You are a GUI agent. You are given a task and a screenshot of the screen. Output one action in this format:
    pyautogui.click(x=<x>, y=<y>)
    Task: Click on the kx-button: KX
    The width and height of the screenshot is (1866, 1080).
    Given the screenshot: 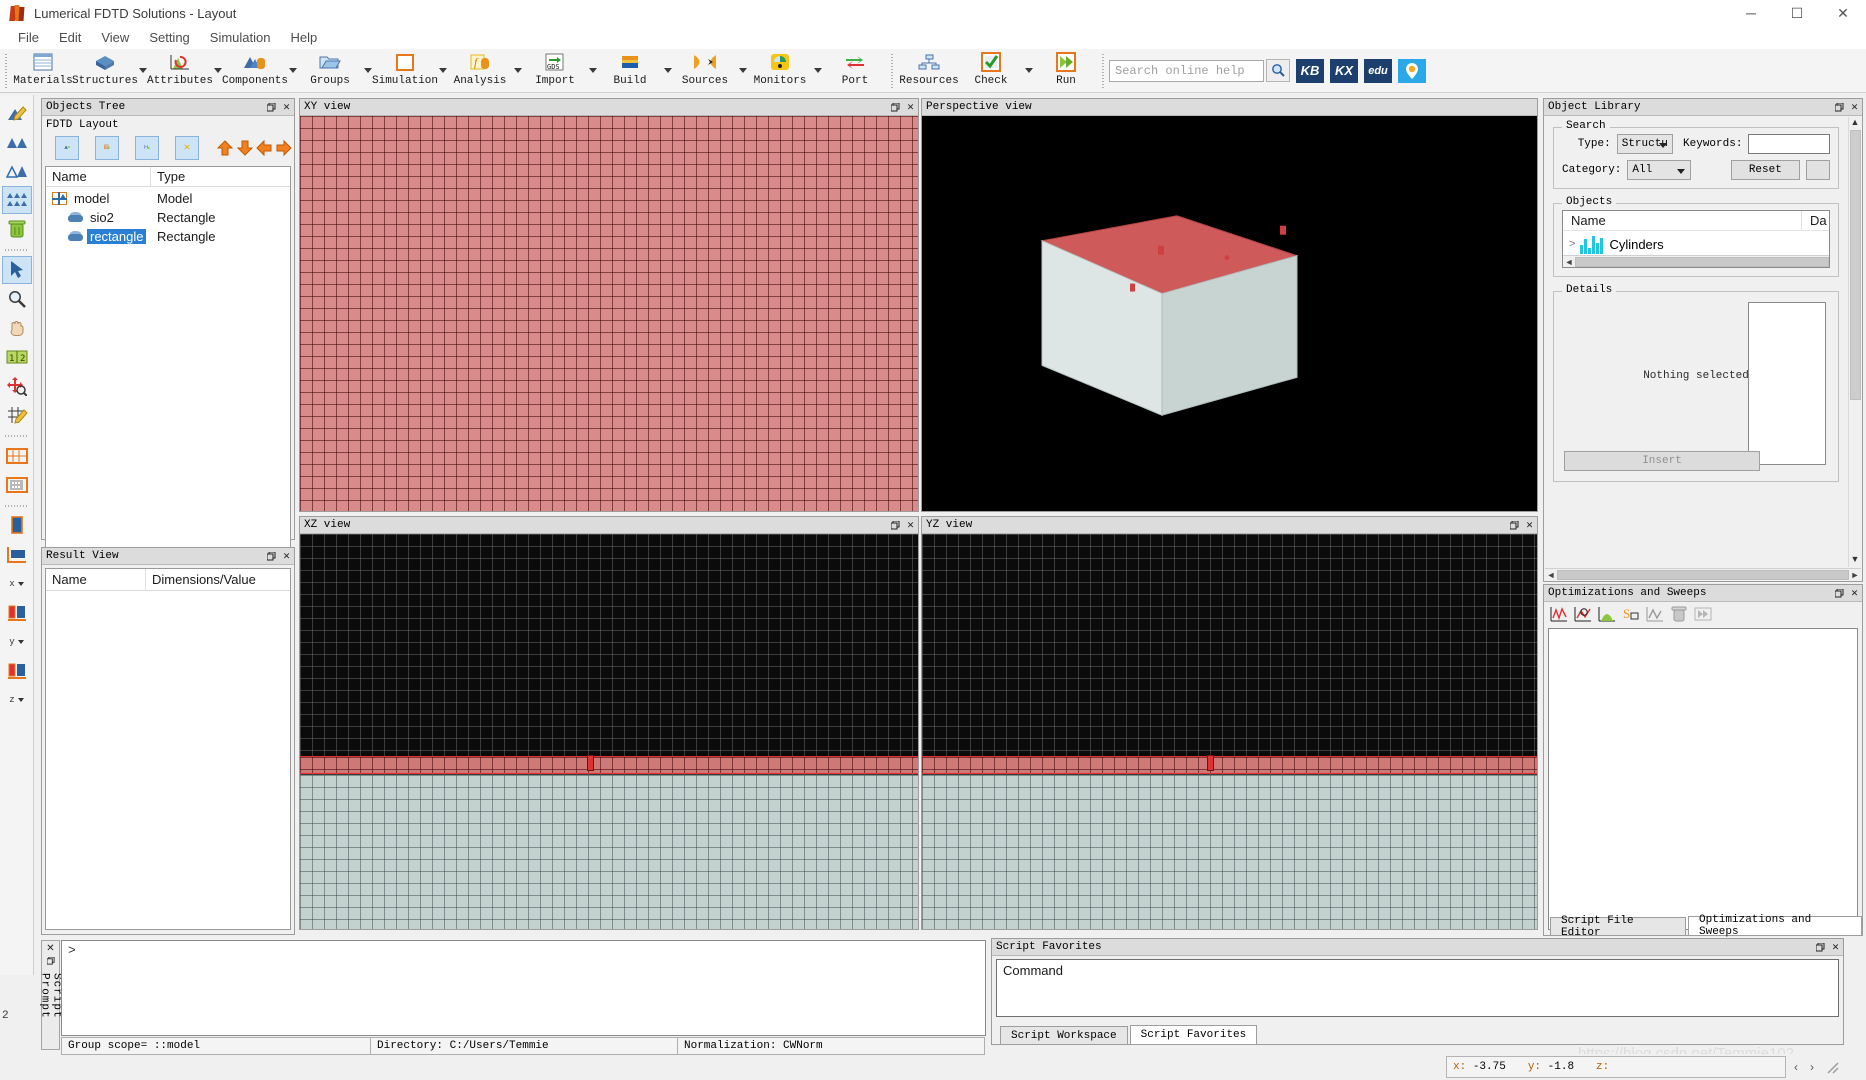 What is the action you would take?
    pyautogui.click(x=1344, y=70)
    